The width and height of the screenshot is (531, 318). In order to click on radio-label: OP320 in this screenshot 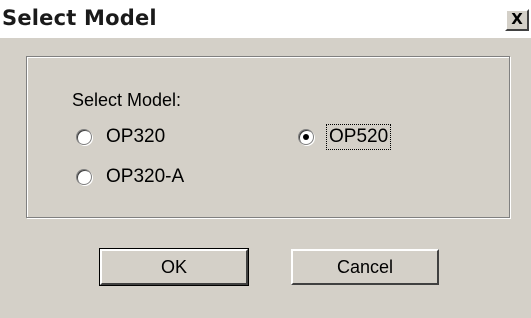, I will do `click(136, 136)`.